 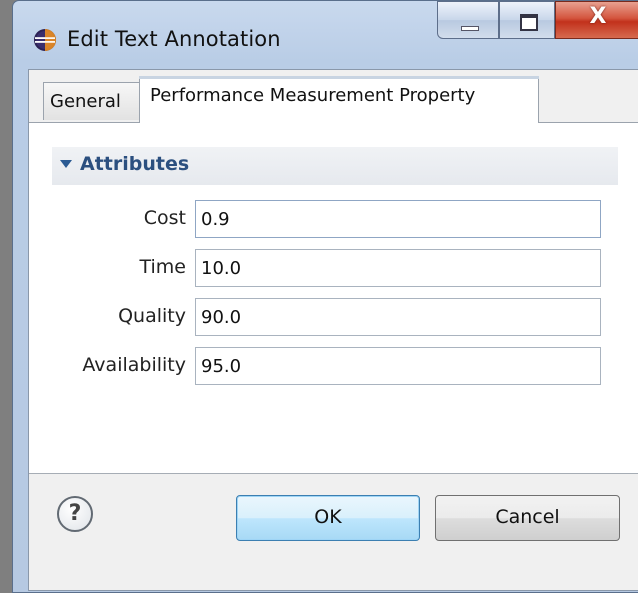 What do you see at coordinates (174, 39) in the screenshot?
I see `window-title: Edit Text Annotation` at bounding box center [174, 39].